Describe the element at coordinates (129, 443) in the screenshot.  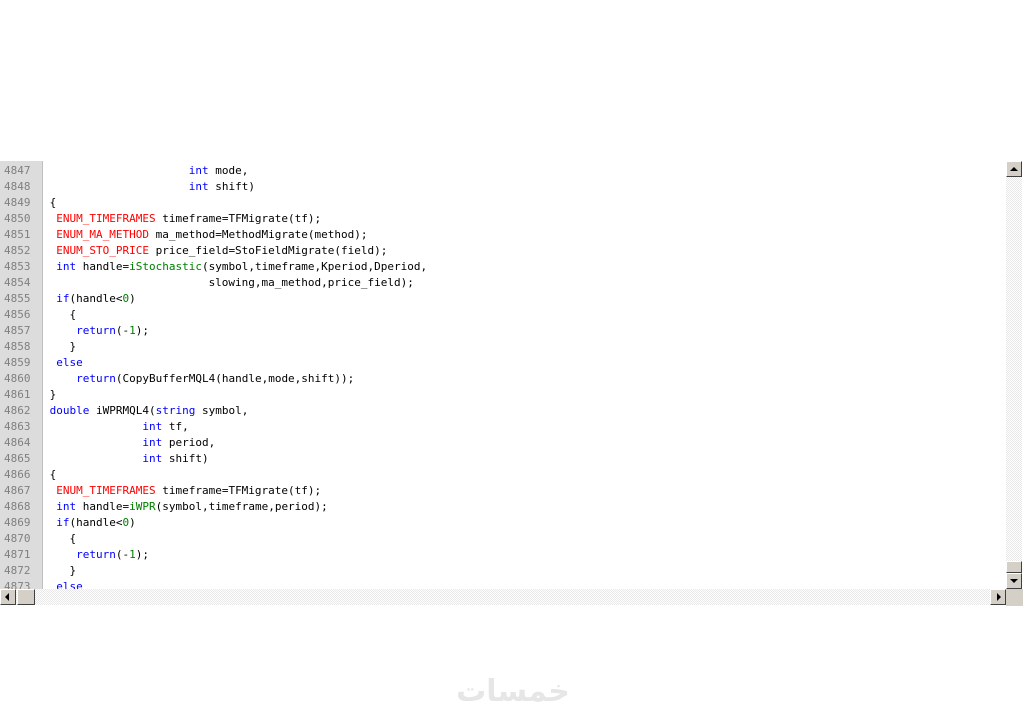
I see `code-line: int period,` at that location.